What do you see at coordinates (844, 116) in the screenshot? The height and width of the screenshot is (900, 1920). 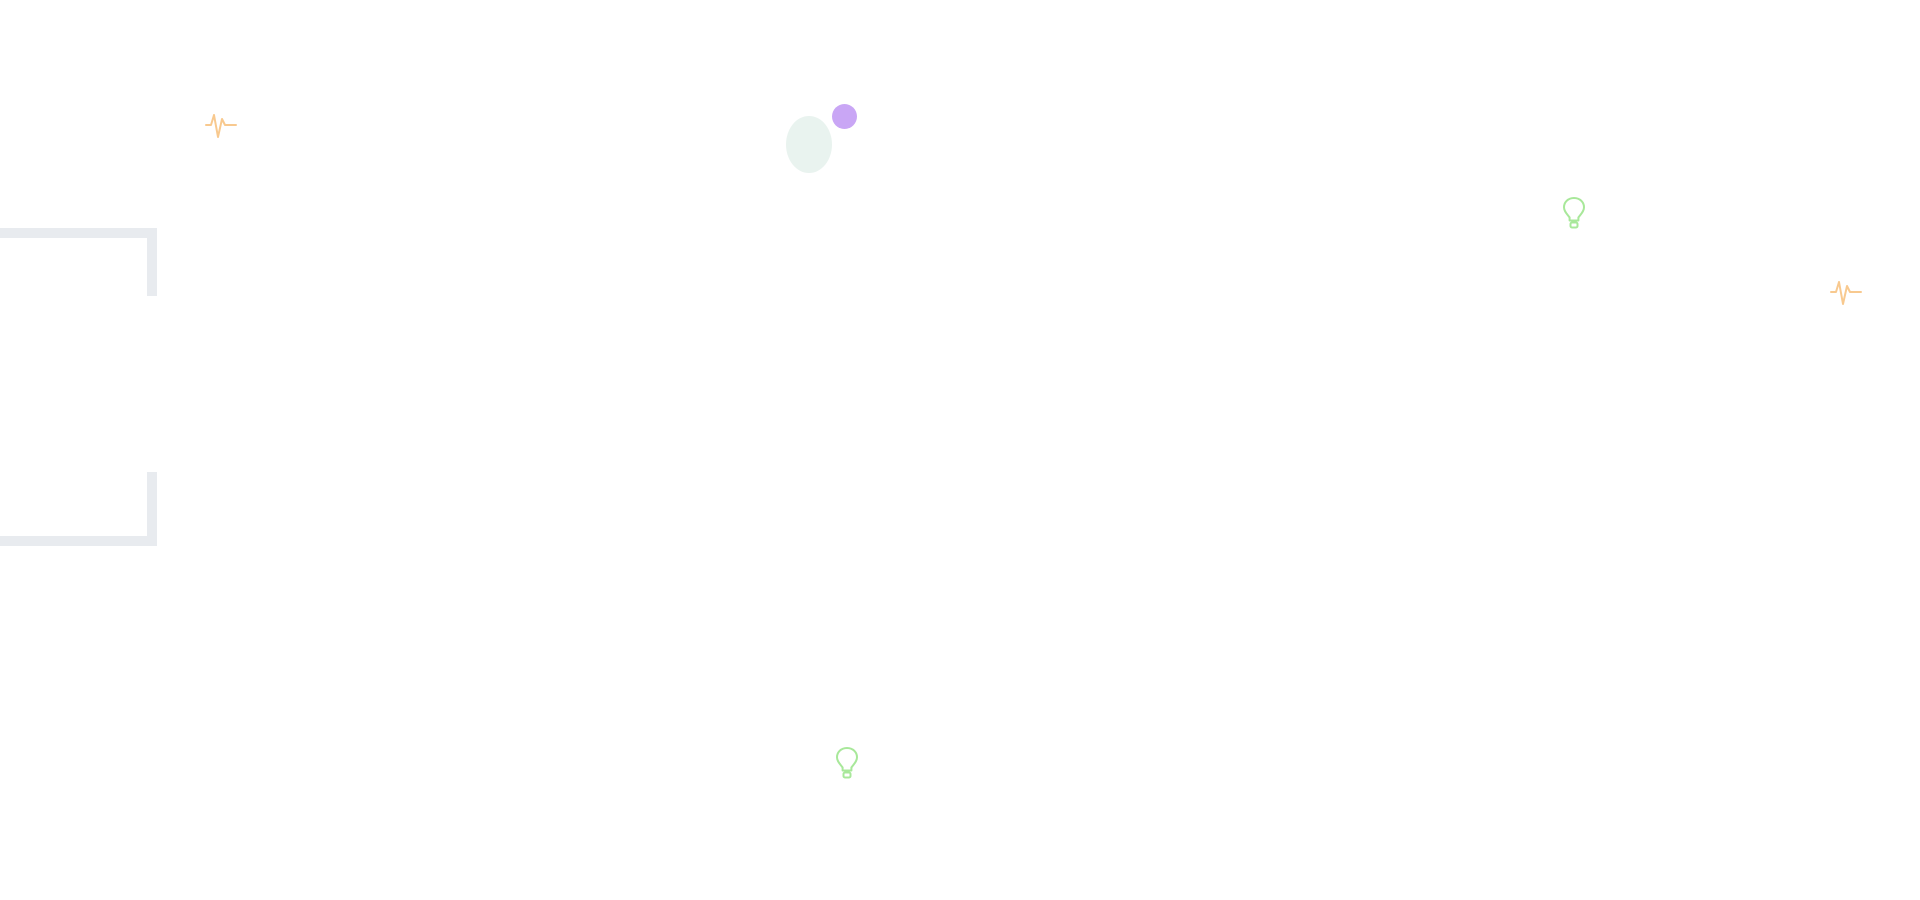 I see `decorative-purple-dot` at bounding box center [844, 116].